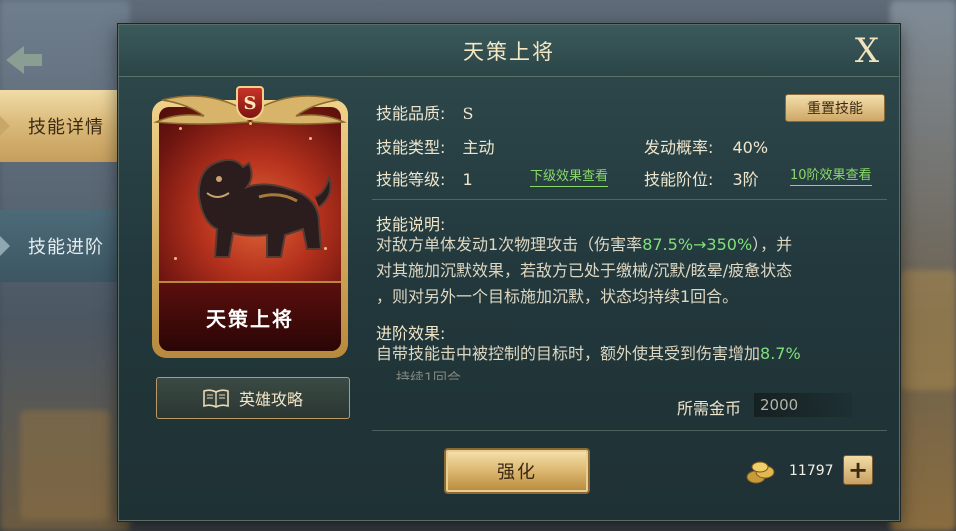  Describe the element at coordinates (780, 353) in the screenshot. I see `advance-highlight: 8.7%` at that location.